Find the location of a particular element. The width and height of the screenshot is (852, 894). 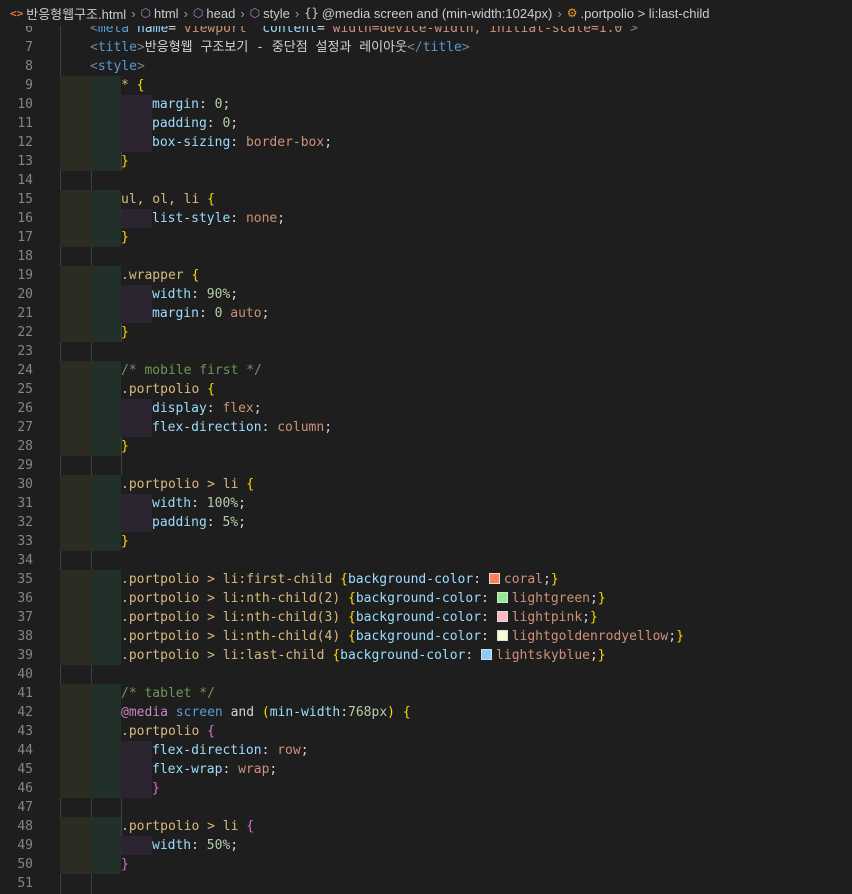

breadcrumb-html: ⬡ html is located at coordinates (160, 13).